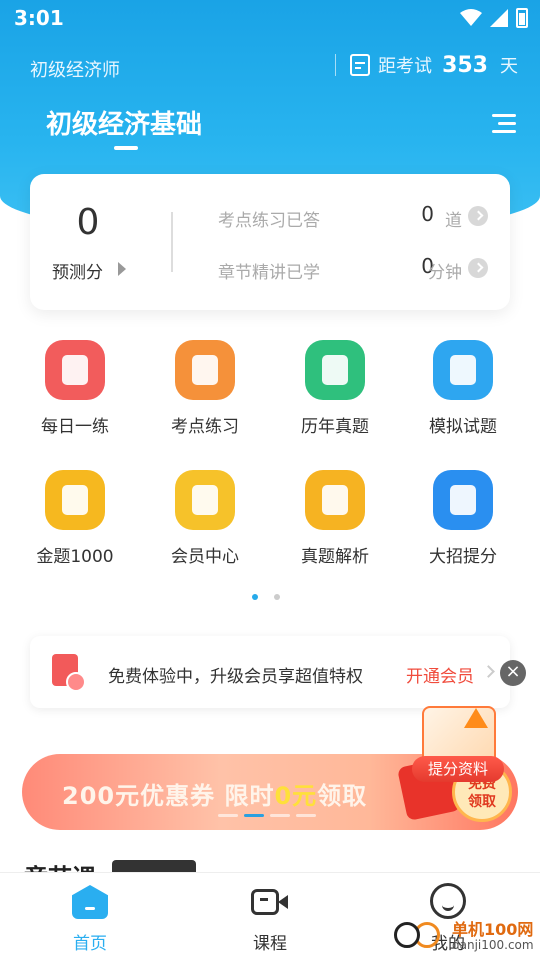 The width and height of the screenshot is (540, 960). I want to click on grid-item-label: 金题1000, so click(75, 557).